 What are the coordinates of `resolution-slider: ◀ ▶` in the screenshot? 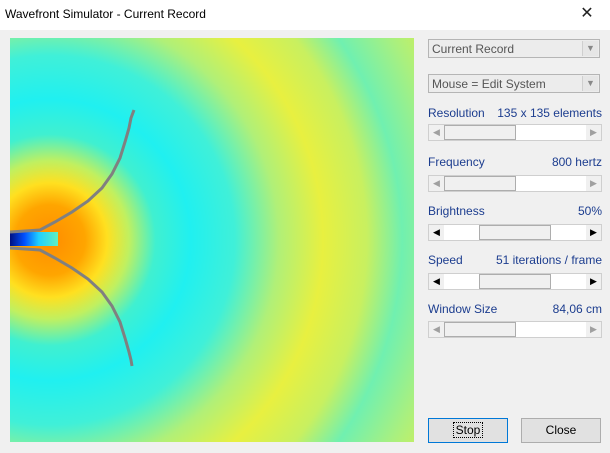 It's located at (515, 132).